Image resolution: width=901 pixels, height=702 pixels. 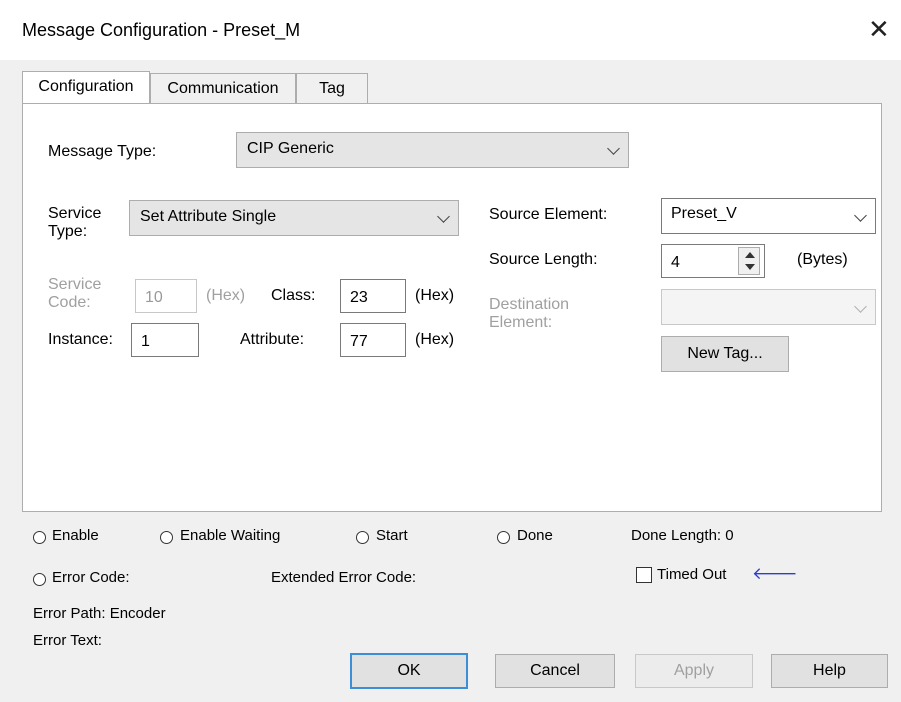 What do you see at coordinates (75, 535) in the screenshot?
I see `enable-status: Enable` at bounding box center [75, 535].